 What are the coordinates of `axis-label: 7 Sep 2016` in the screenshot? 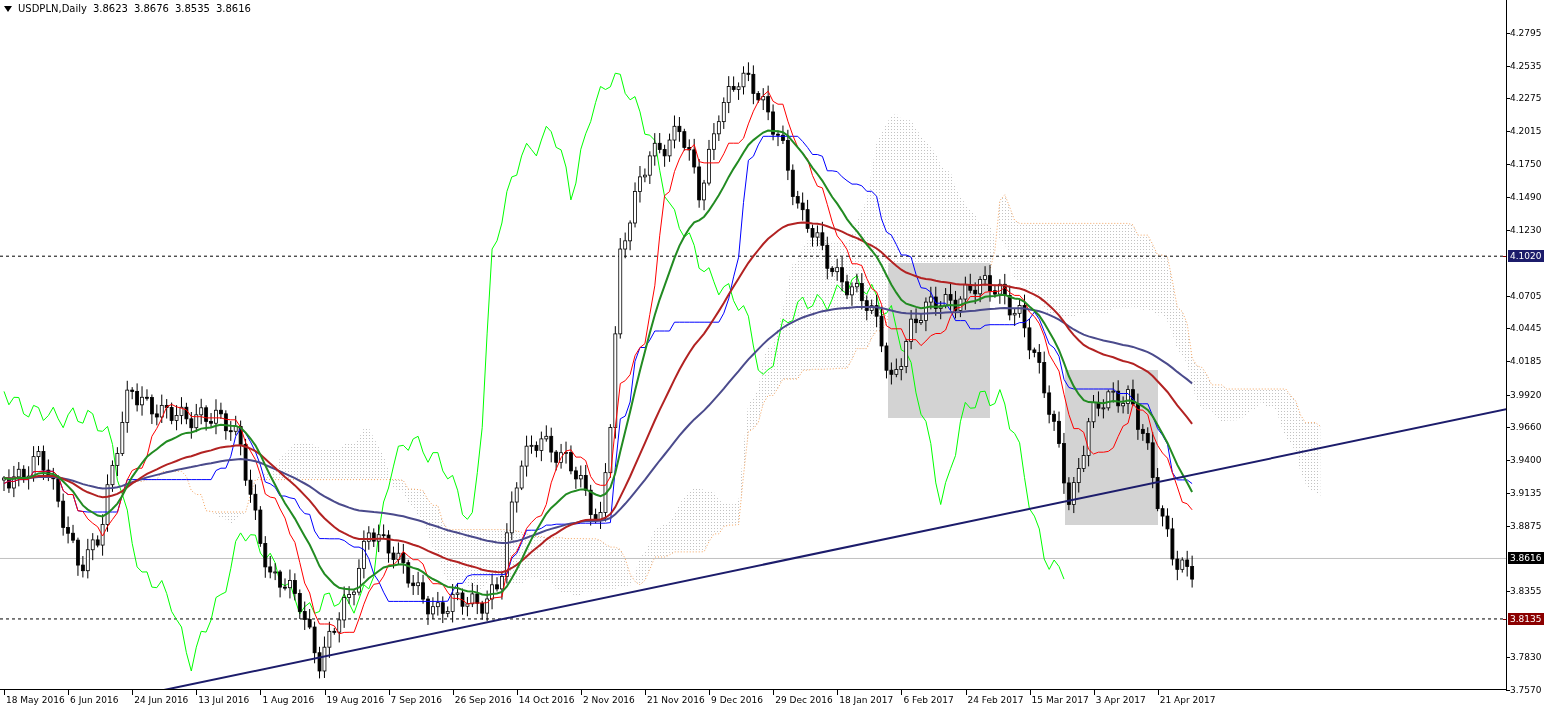 It's located at (416, 700).